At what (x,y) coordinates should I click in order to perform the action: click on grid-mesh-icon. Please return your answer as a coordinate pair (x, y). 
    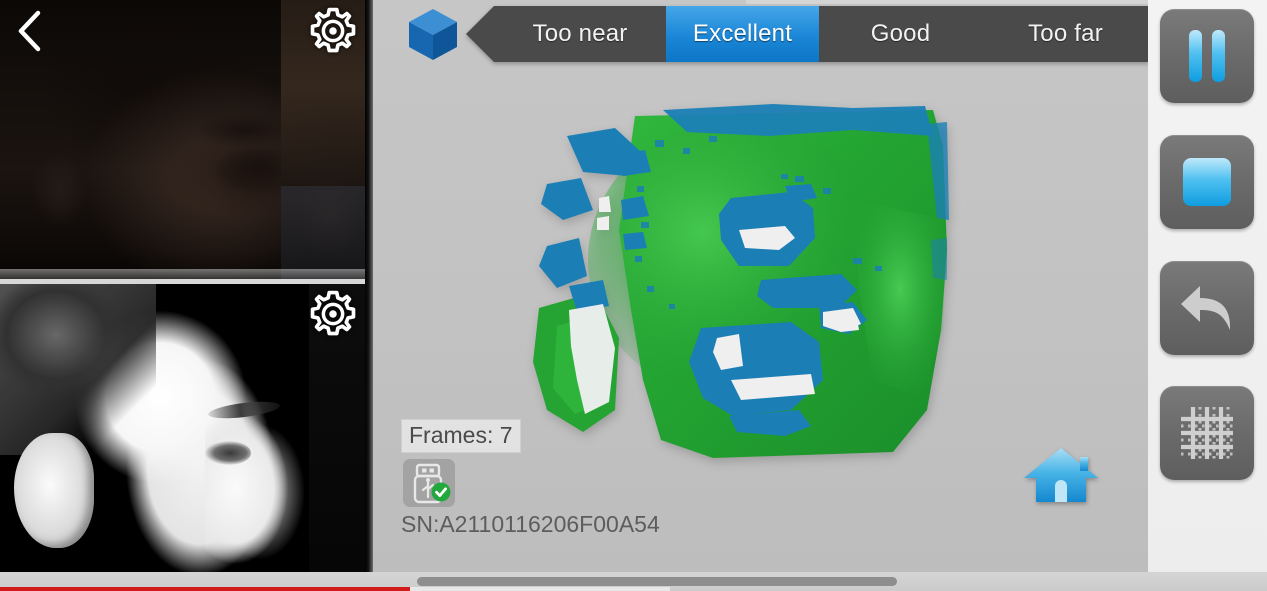
    Looking at the image, I should click on (1207, 433).